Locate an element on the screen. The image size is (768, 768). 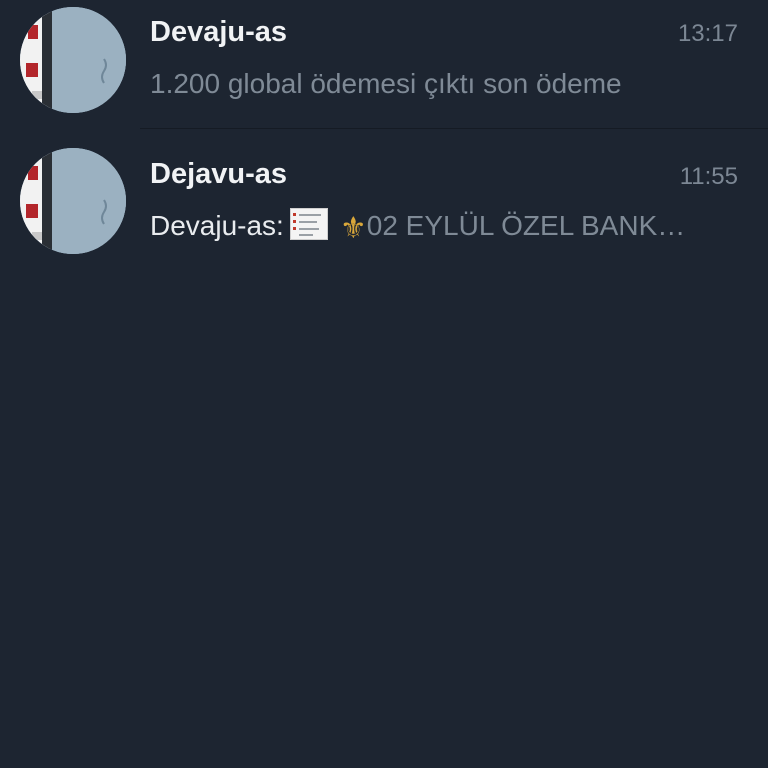
chat-time: 13:17 is located at coordinates (707, 33).